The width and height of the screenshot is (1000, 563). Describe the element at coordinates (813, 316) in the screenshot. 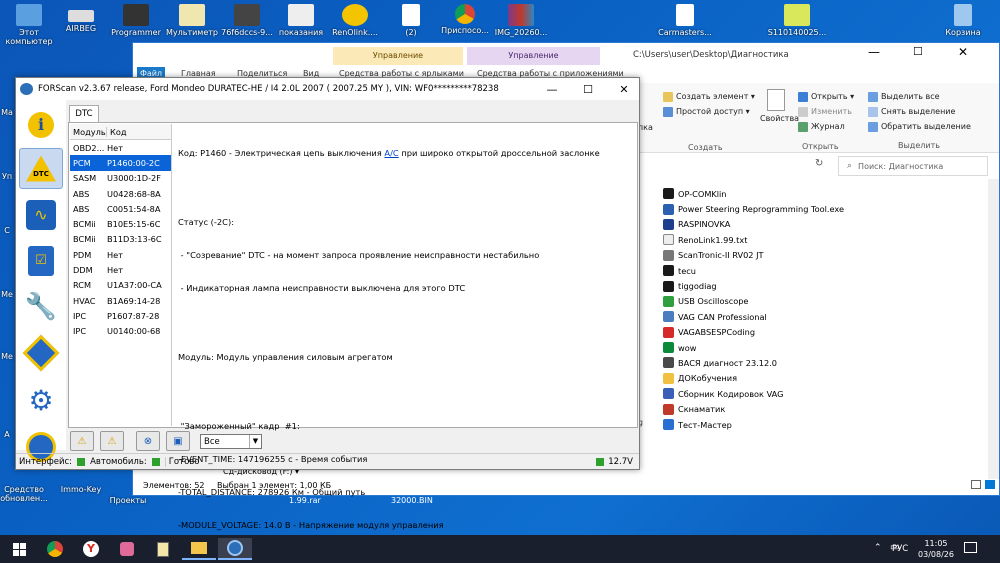

I see `file-item: VAG CAN Professional` at that location.